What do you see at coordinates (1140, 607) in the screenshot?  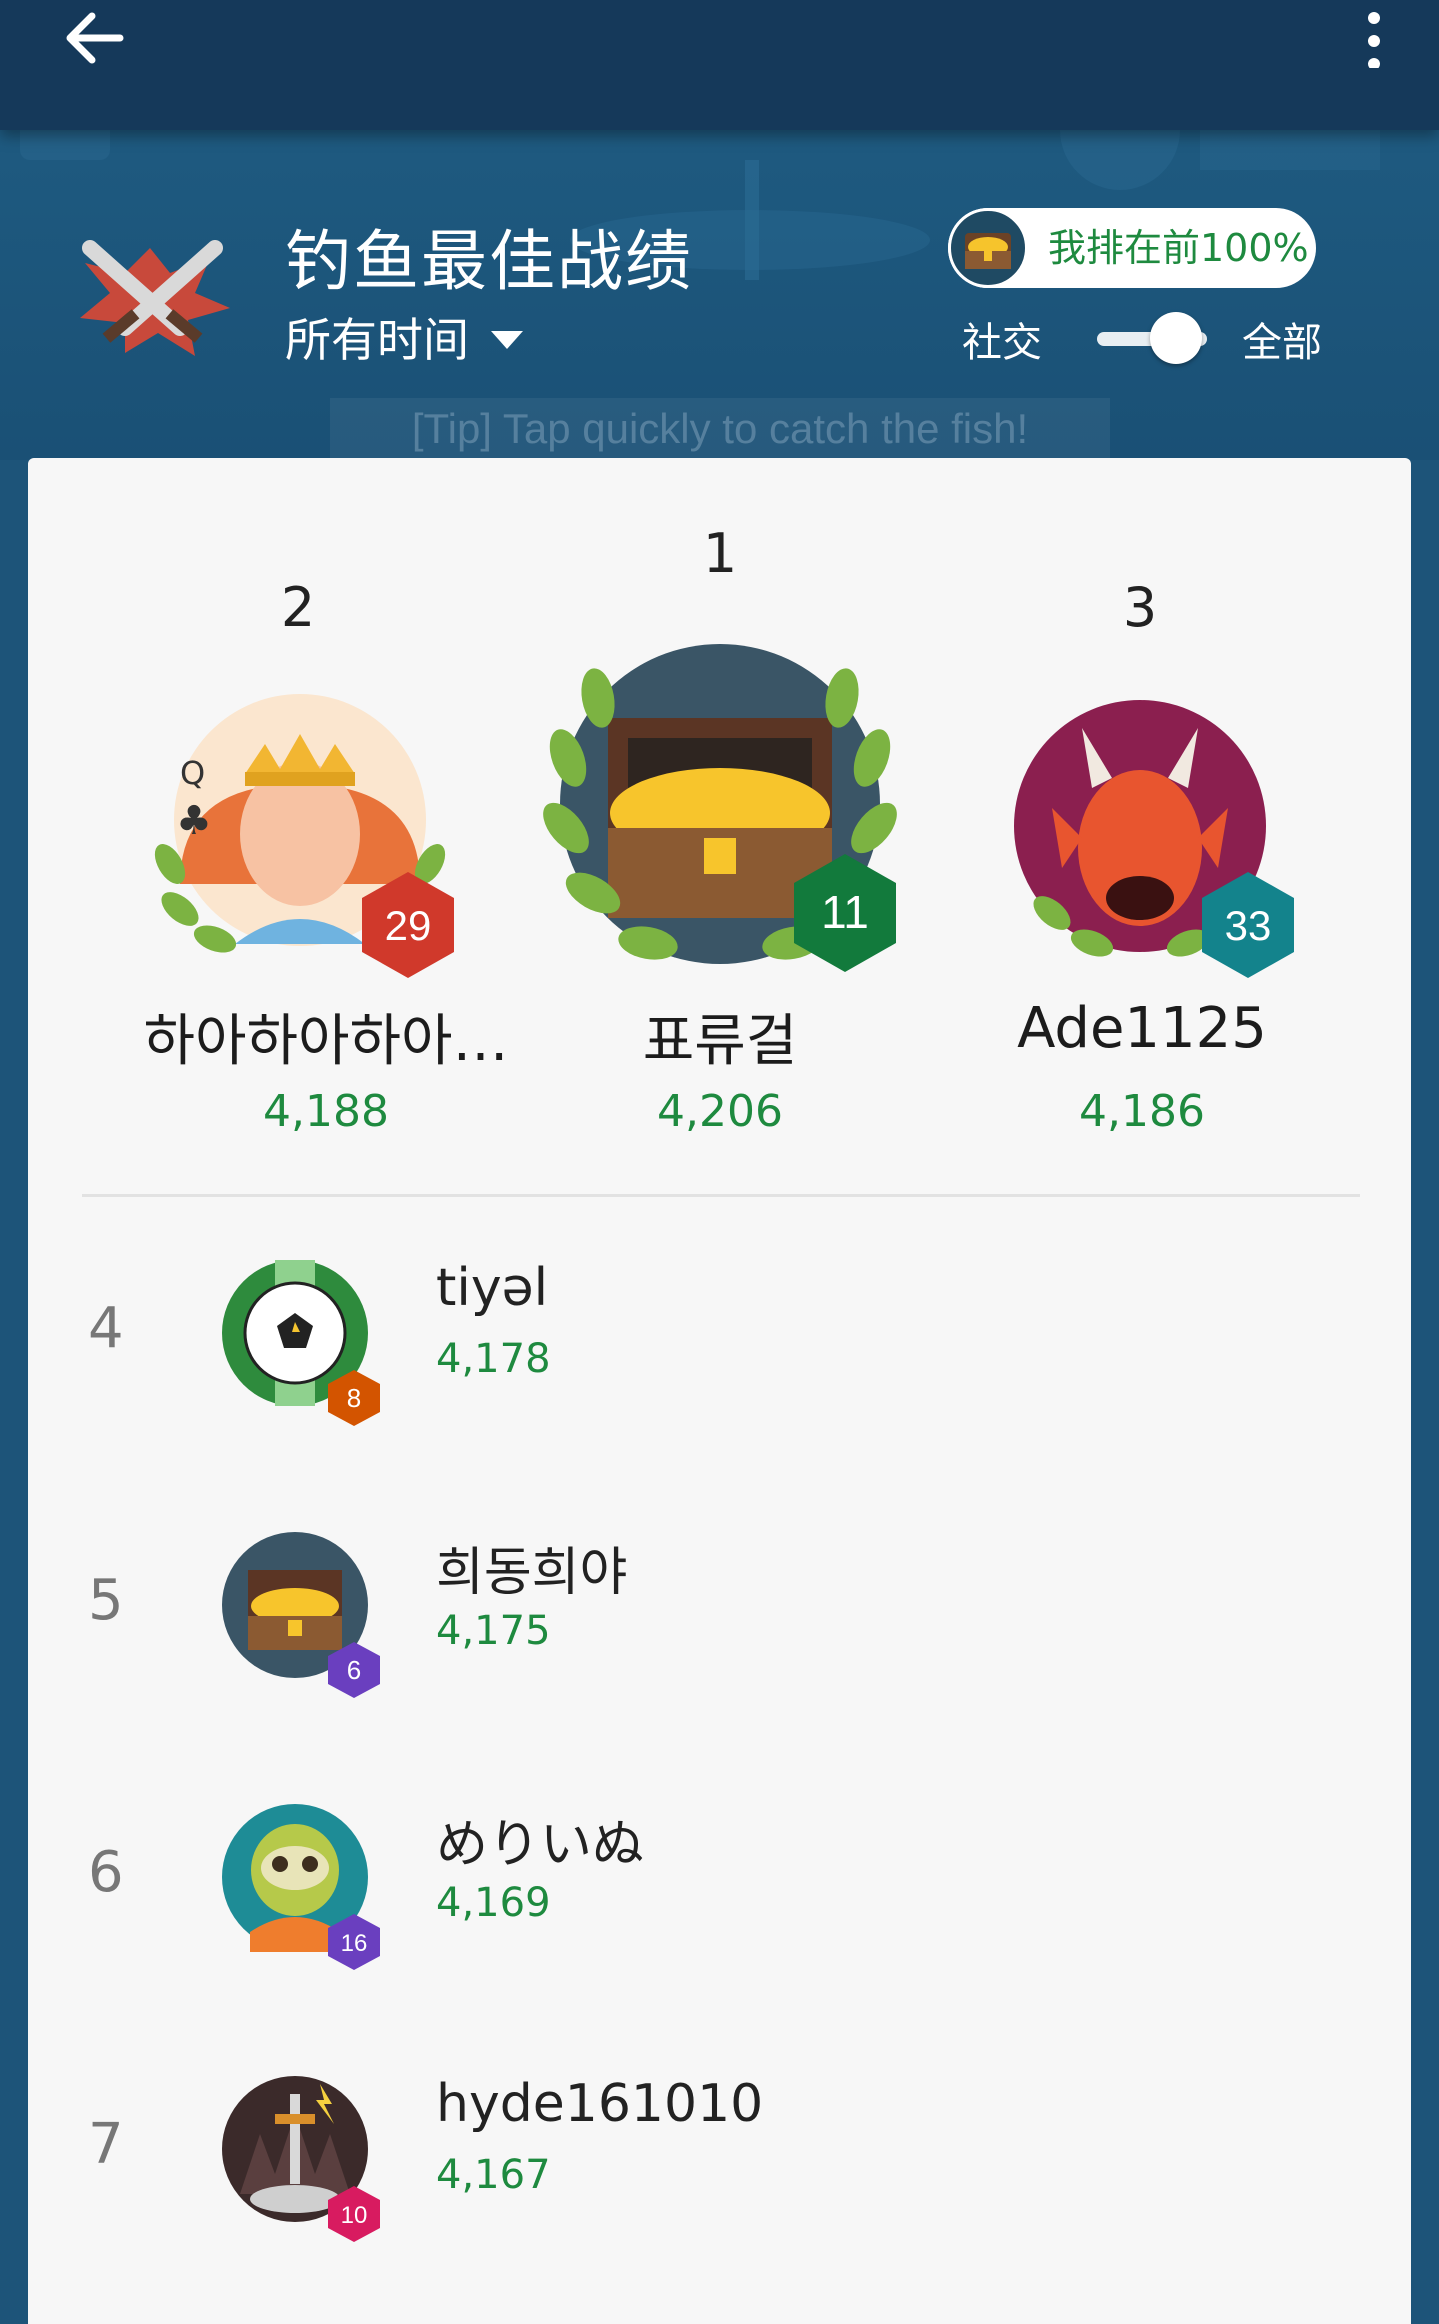 I see `podium-rank: 3` at bounding box center [1140, 607].